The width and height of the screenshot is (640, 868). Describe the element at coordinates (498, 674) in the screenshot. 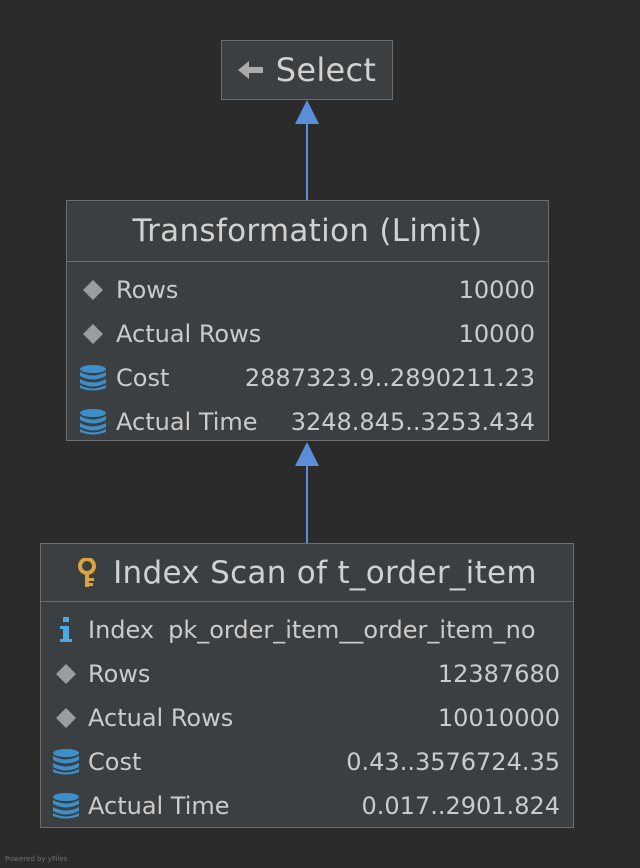

I see `property-value: 12387680` at that location.